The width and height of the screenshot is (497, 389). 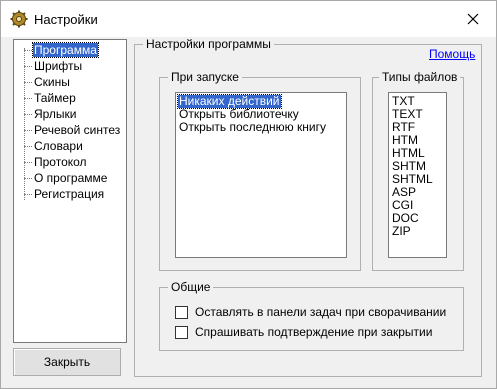 I want to click on tree-item-fonts: Шрифты, so click(x=70, y=66).